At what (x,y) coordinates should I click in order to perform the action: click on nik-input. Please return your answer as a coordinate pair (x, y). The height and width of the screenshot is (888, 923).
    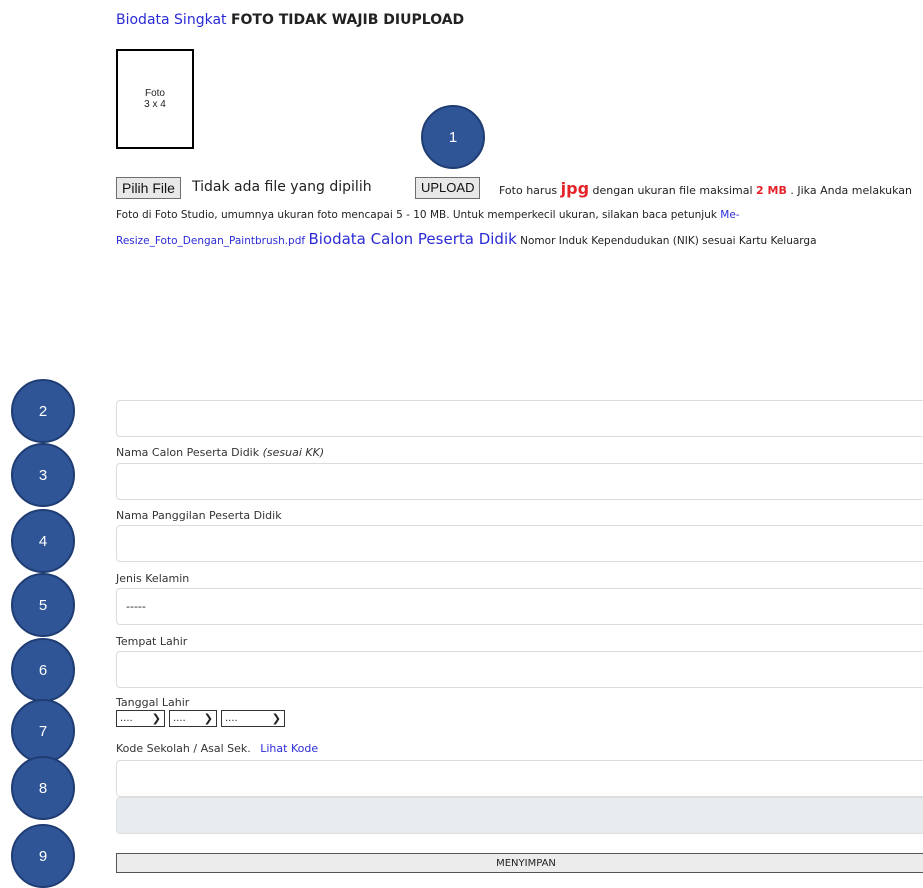
    Looking at the image, I should click on (519, 418).